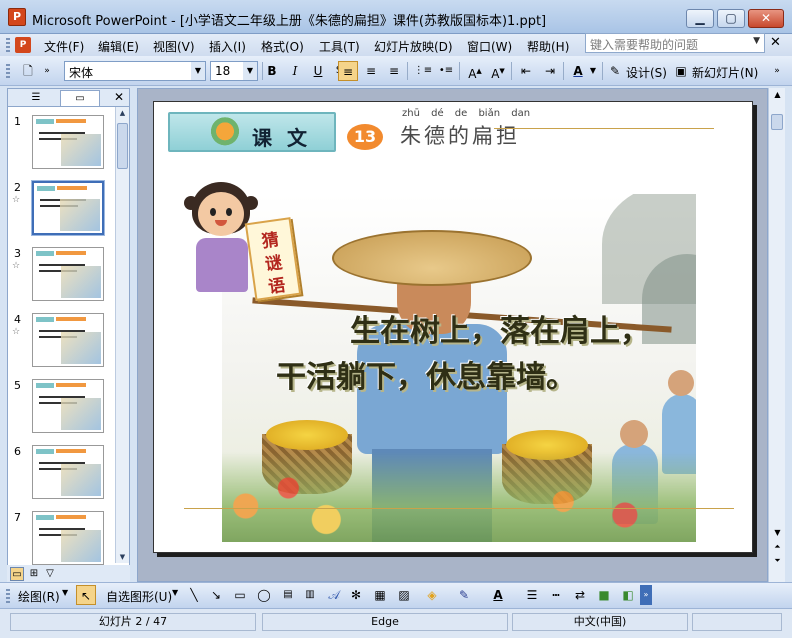  Describe the element at coordinates (356, 595) in the screenshot. I see `diagram-icon: ✻` at that location.